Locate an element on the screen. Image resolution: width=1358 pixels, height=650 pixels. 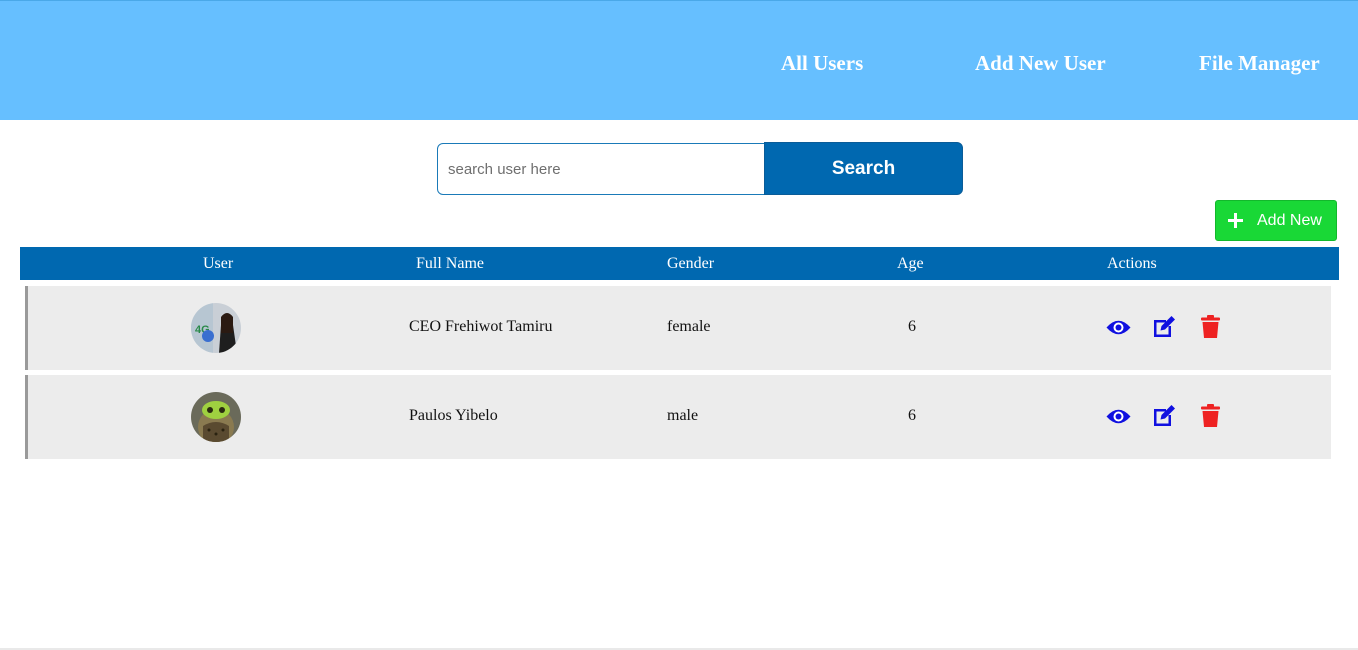
gender-cell: female is located at coordinates (689, 326).